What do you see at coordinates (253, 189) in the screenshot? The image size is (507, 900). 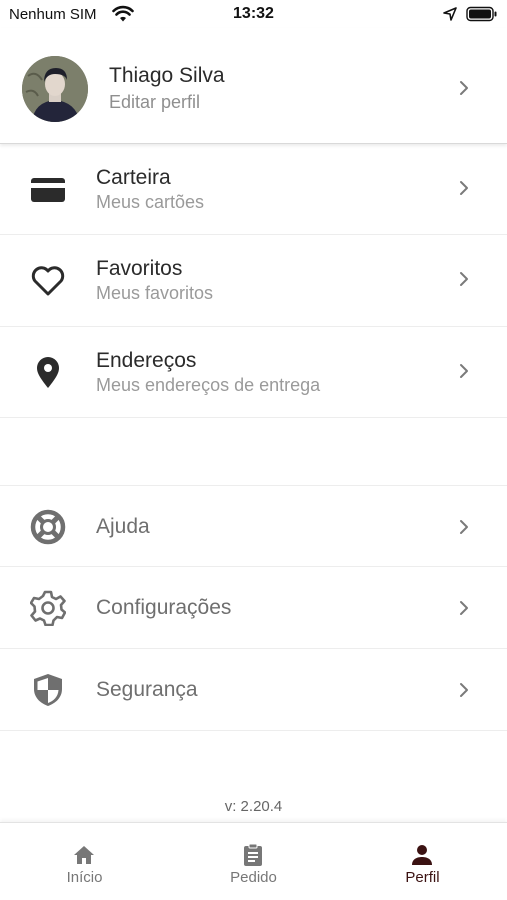 I see `menu-item-carteira: Carteira Meus cartões` at bounding box center [253, 189].